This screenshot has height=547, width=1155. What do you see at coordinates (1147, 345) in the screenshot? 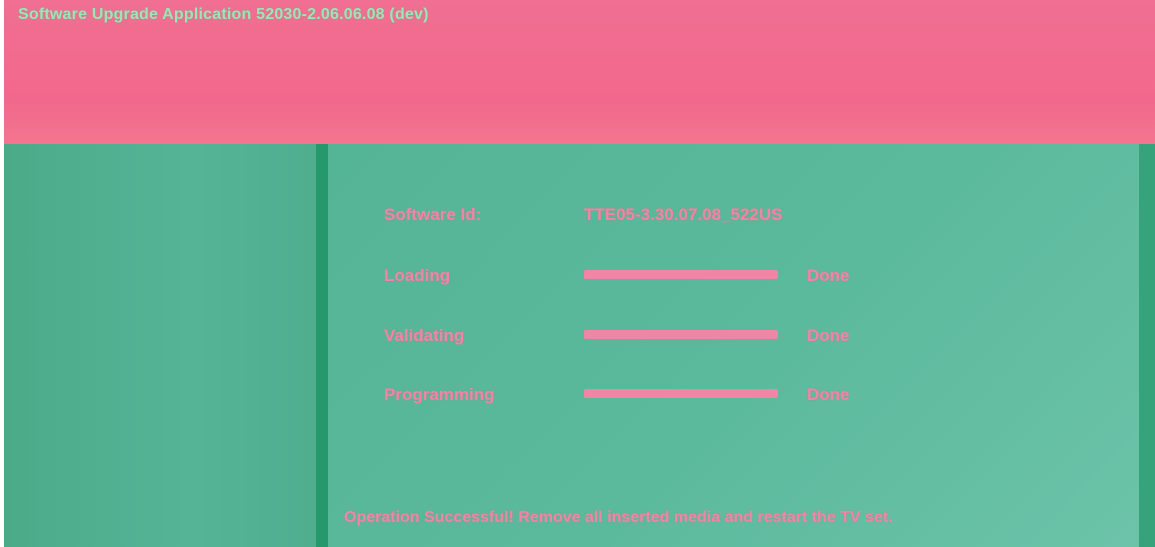
I see `right-edge-panel` at bounding box center [1147, 345].